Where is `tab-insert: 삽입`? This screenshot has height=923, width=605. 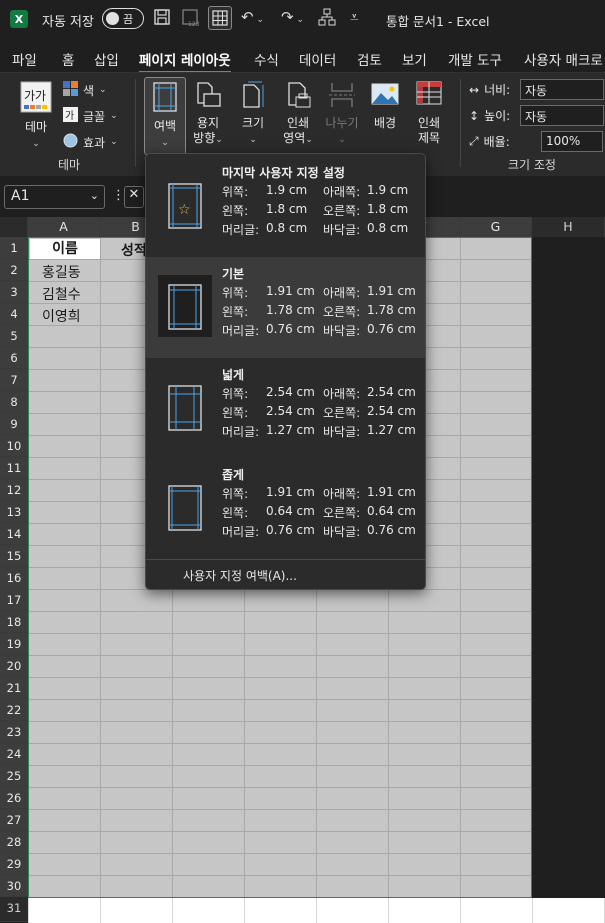 tab-insert: 삽입 is located at coordinates (106, 59).